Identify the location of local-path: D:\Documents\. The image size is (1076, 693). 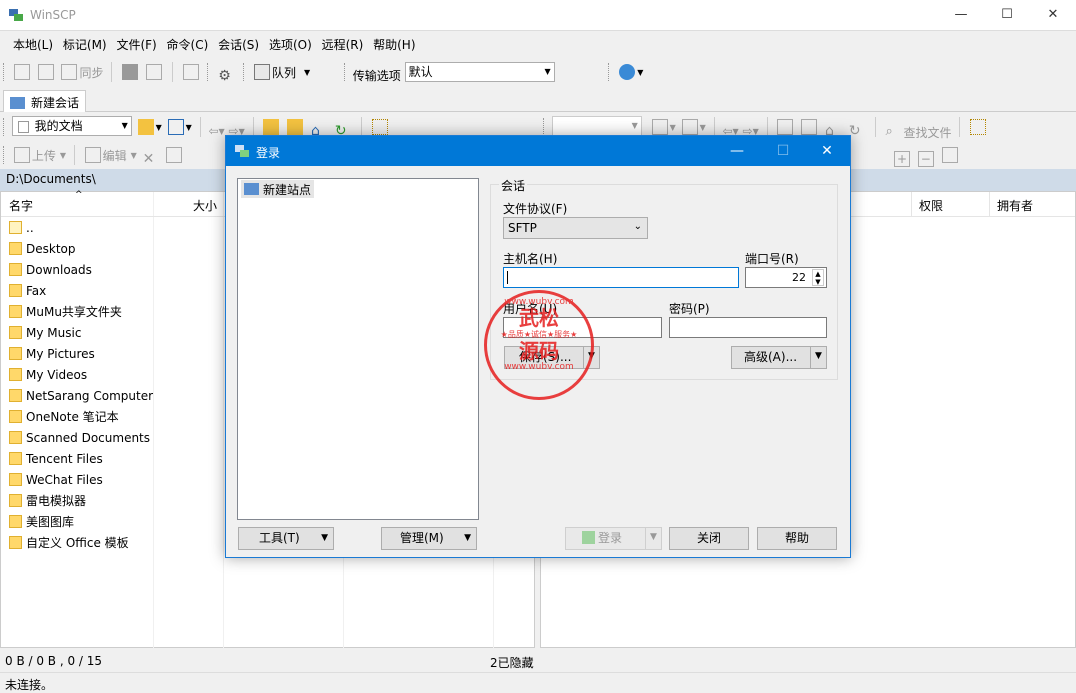
(51, 179).